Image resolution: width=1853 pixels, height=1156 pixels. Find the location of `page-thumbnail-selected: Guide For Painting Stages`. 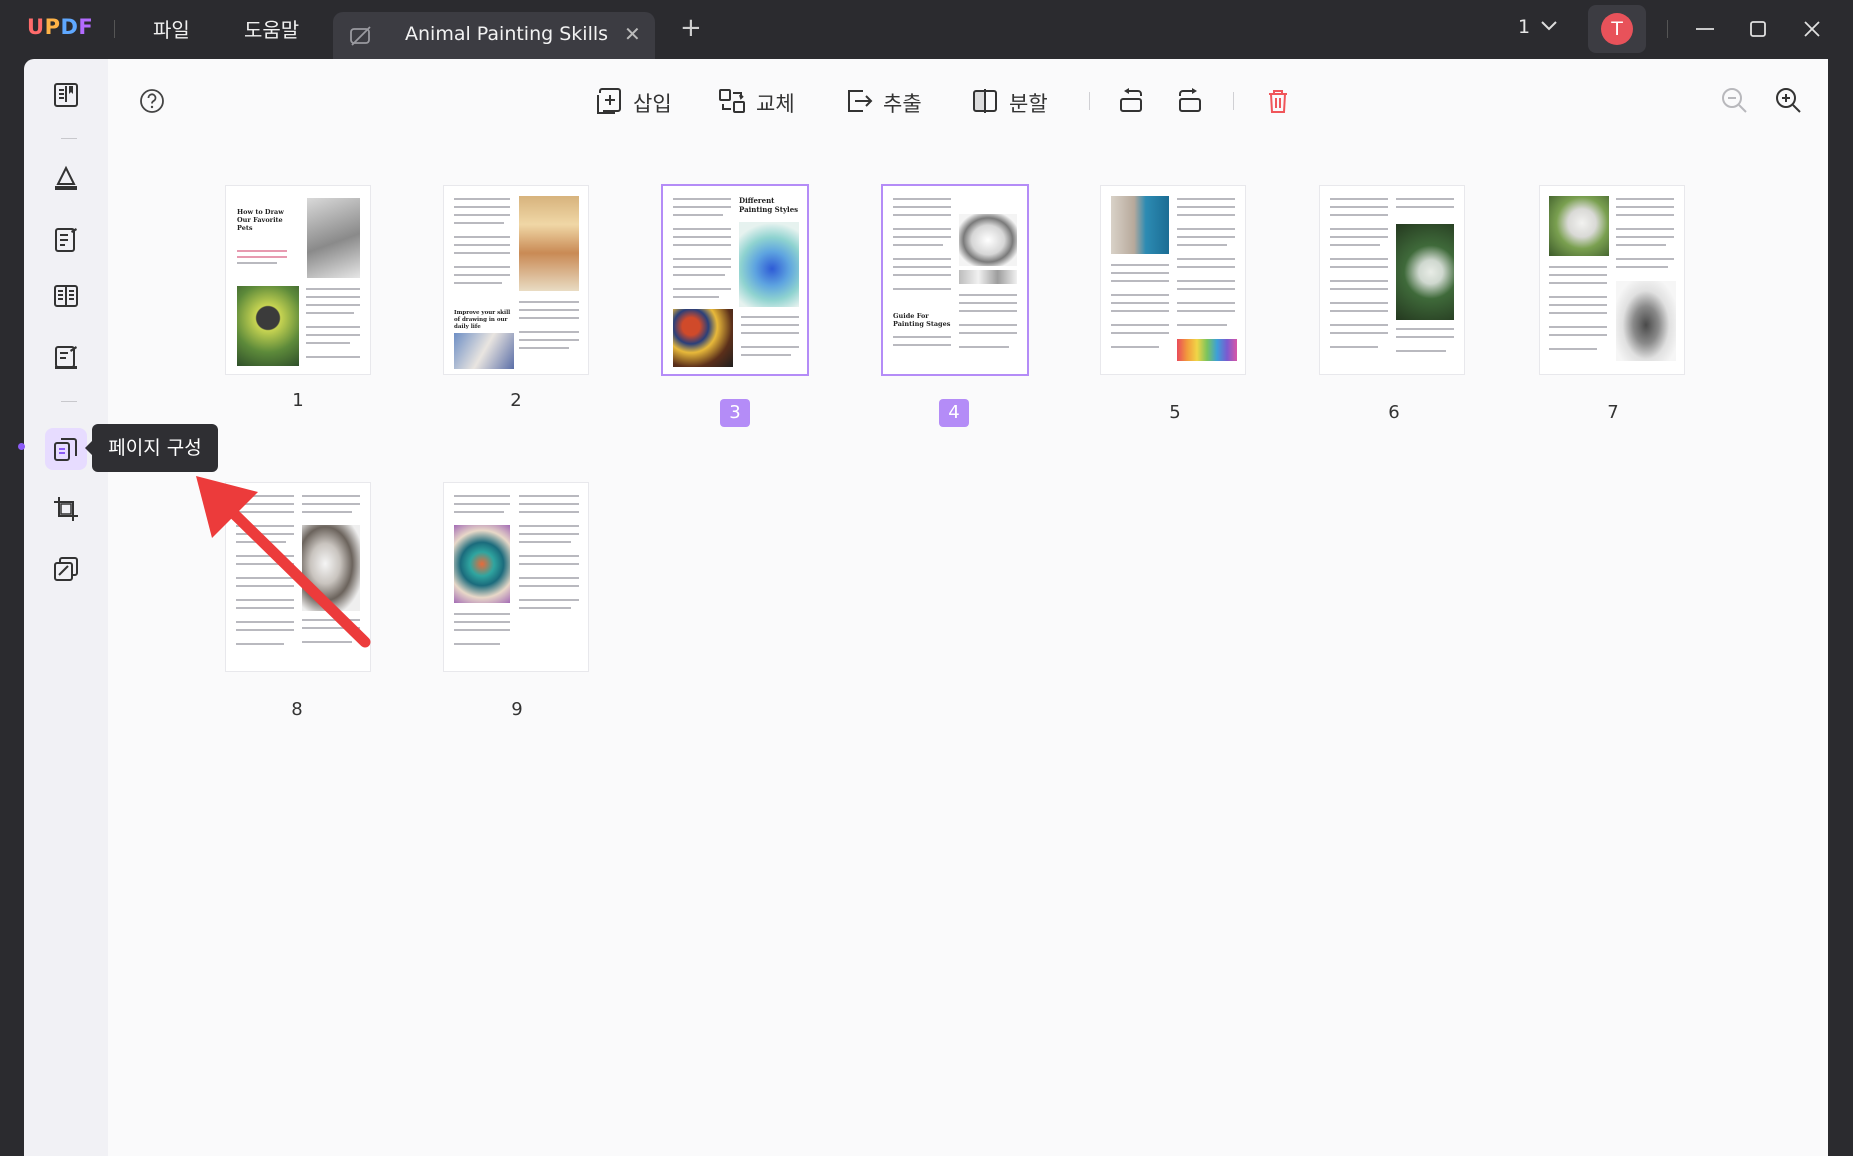

page-thumbnail-selected: Guide For Painting Stages is located at coordinates (955, 280).